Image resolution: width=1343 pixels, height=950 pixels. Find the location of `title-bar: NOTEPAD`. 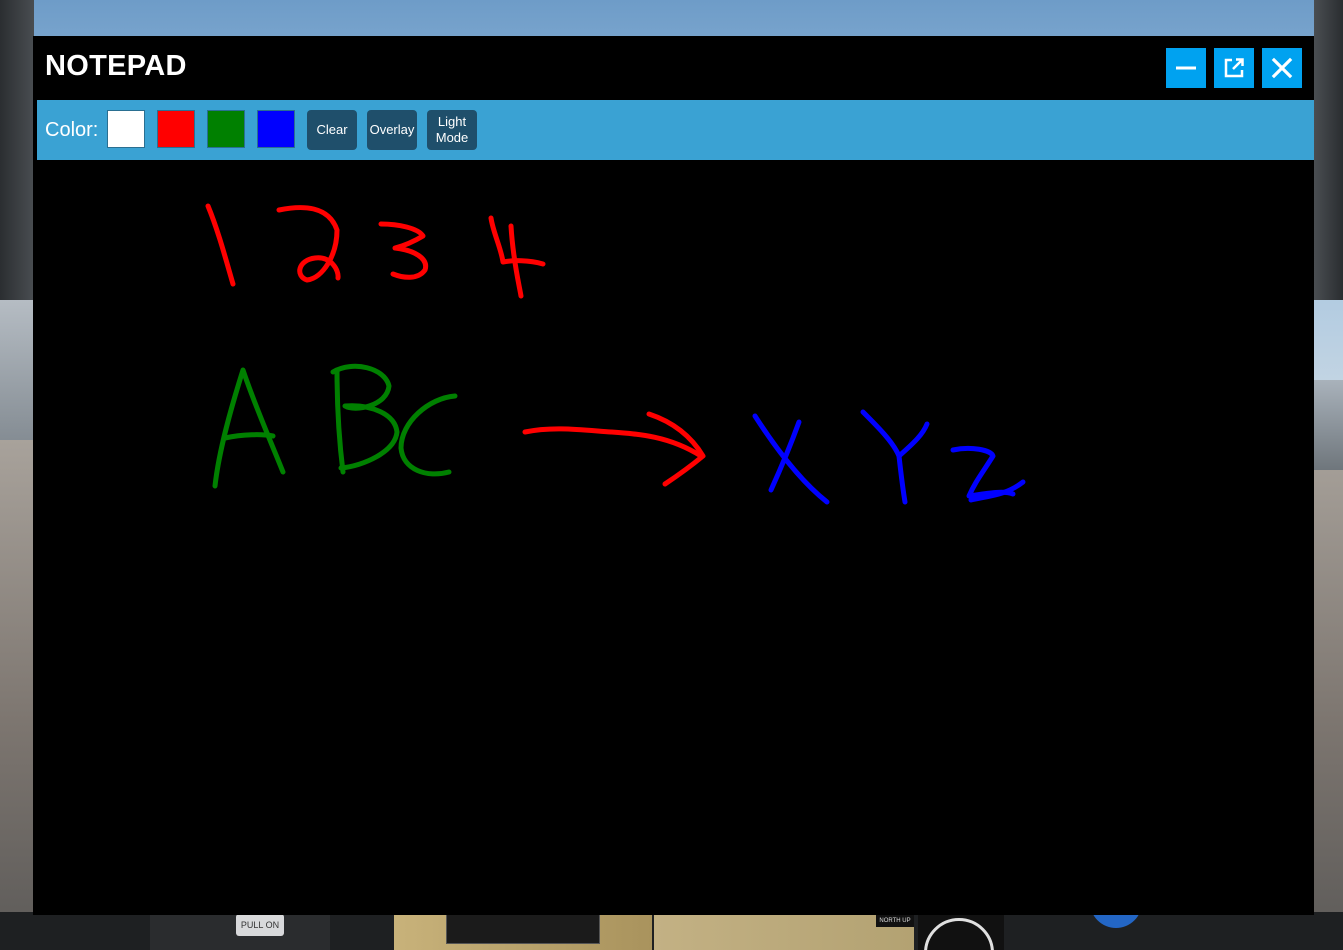

title-bar: NOTEPAD is located at coordinates (673, 68).